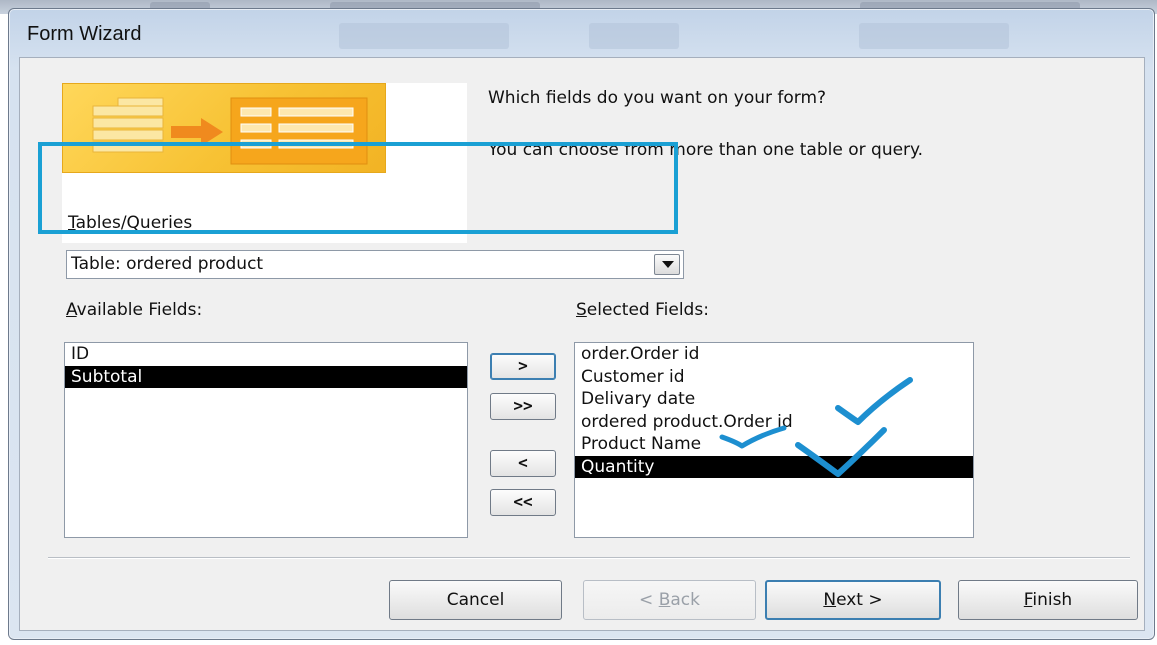 The width and height of the screenshot is (1157, 645). What do you see at coordinates (589, 558) in the screenshot?
I see `divider` at bounding box center [589, 558].